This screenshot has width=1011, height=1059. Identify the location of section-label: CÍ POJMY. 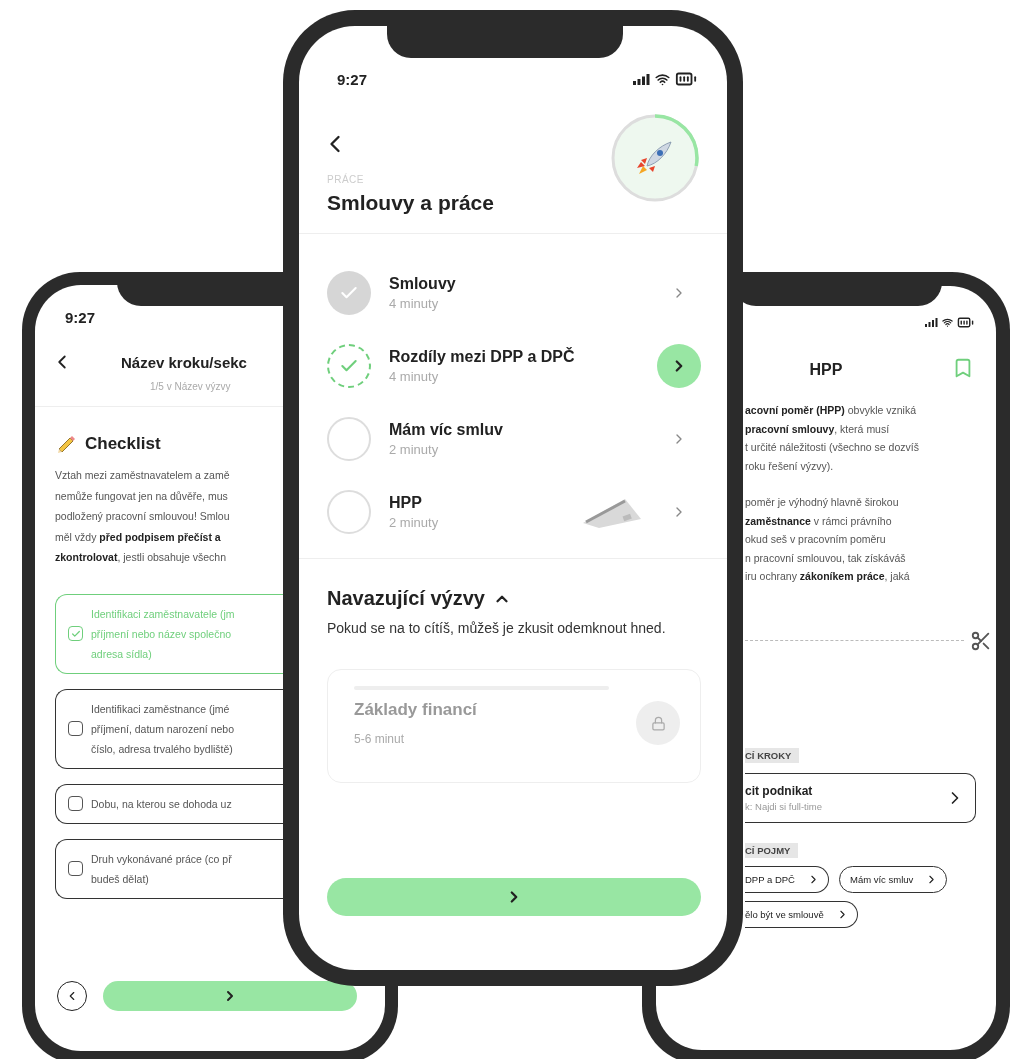
(772, 850).